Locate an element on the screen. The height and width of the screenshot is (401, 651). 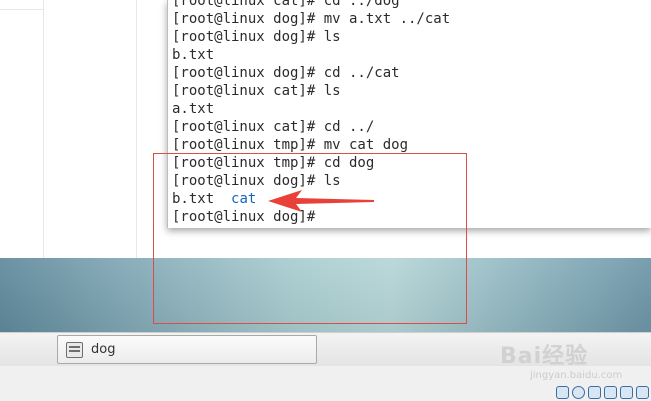
command-output: b.txt is located at coordinates (193, 55).